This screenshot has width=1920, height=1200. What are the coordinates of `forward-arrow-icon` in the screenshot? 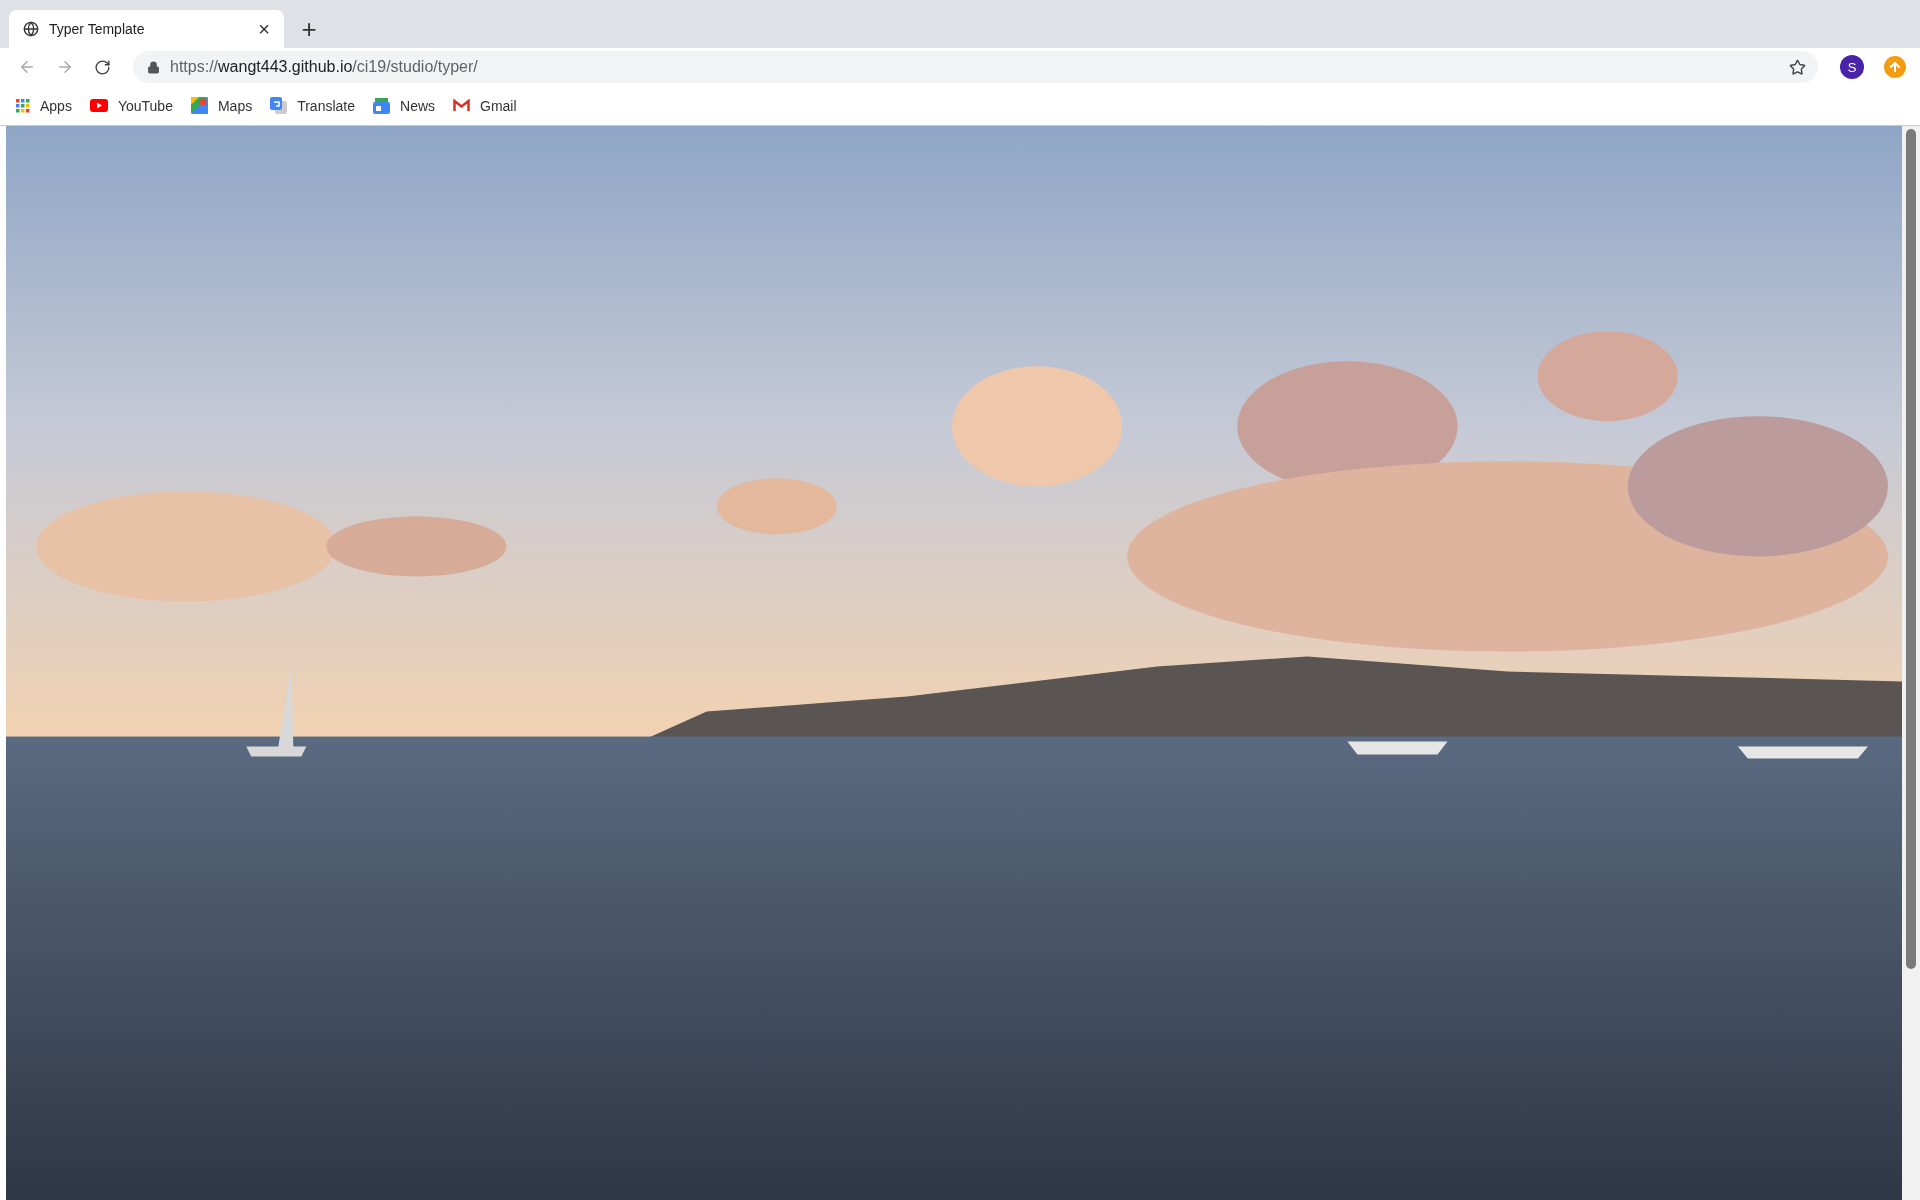 It's located at (65, 67).